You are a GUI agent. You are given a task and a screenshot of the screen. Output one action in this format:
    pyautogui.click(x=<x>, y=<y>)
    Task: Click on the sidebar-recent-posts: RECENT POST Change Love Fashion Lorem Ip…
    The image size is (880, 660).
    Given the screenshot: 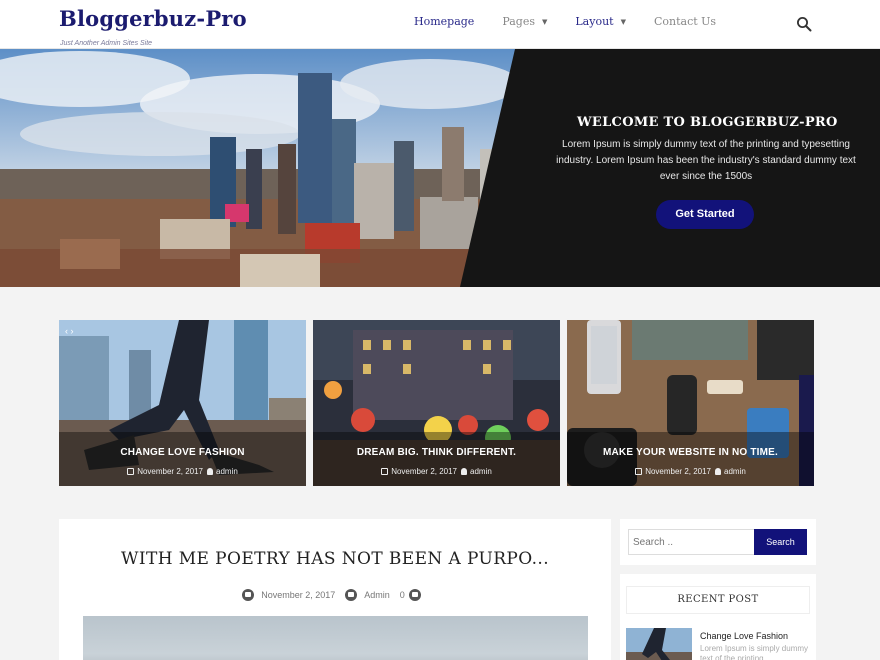 What is the action you would take?
    pyautogui.click(x=718, y=617)
    